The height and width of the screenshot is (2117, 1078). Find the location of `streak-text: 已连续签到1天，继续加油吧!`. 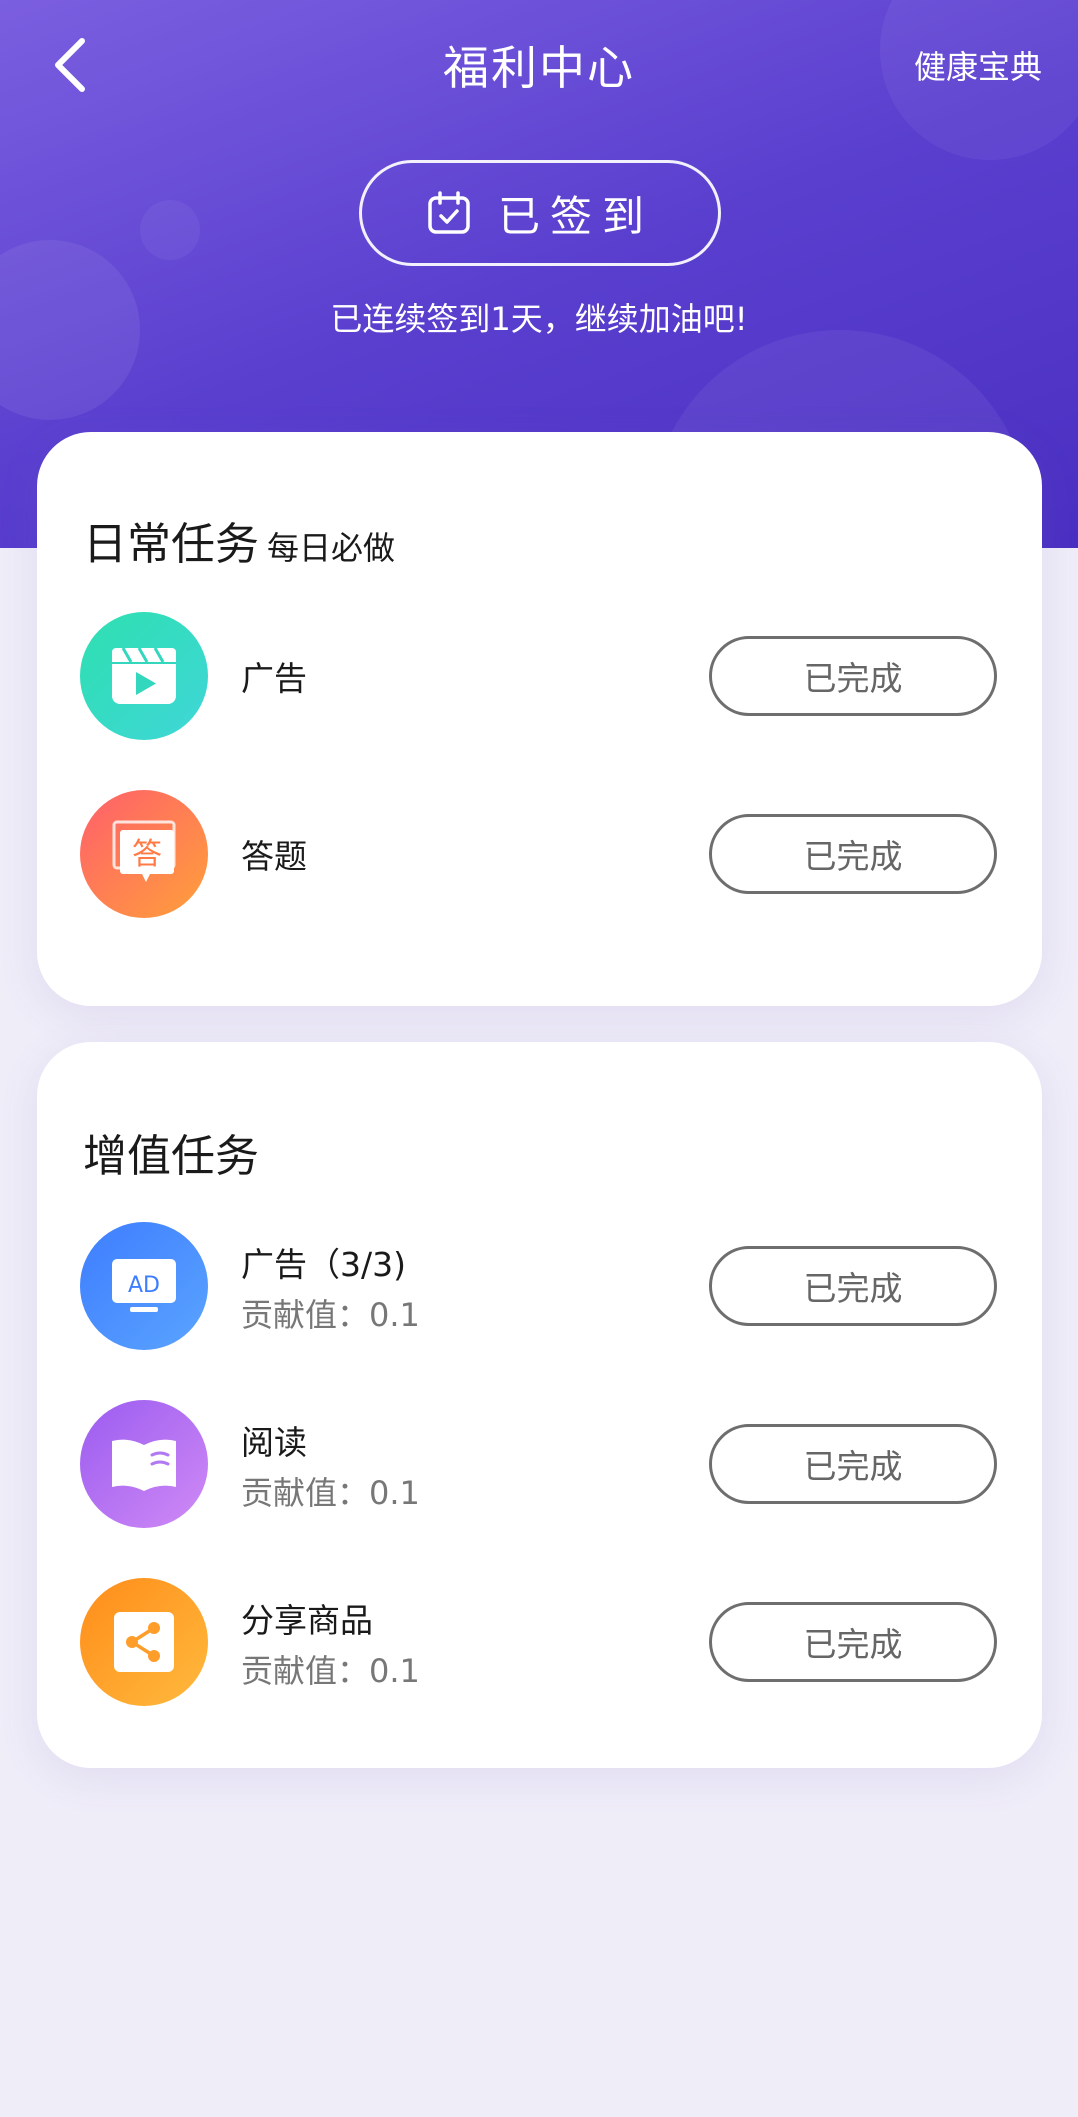

streak-text: 已连续签到1天，继续加油吧! is located at coordinates (539, 319).